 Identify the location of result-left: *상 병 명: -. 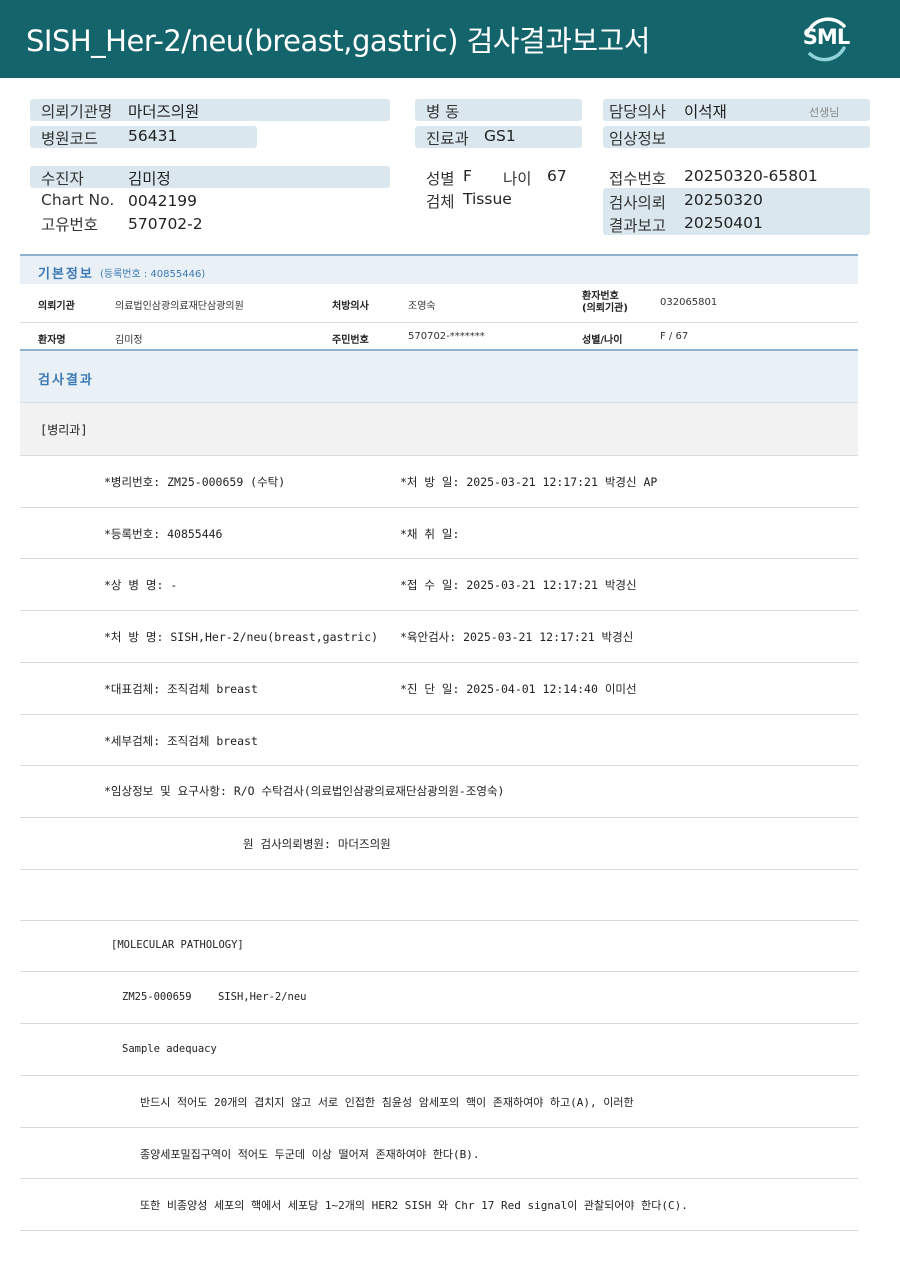
(141, 585).